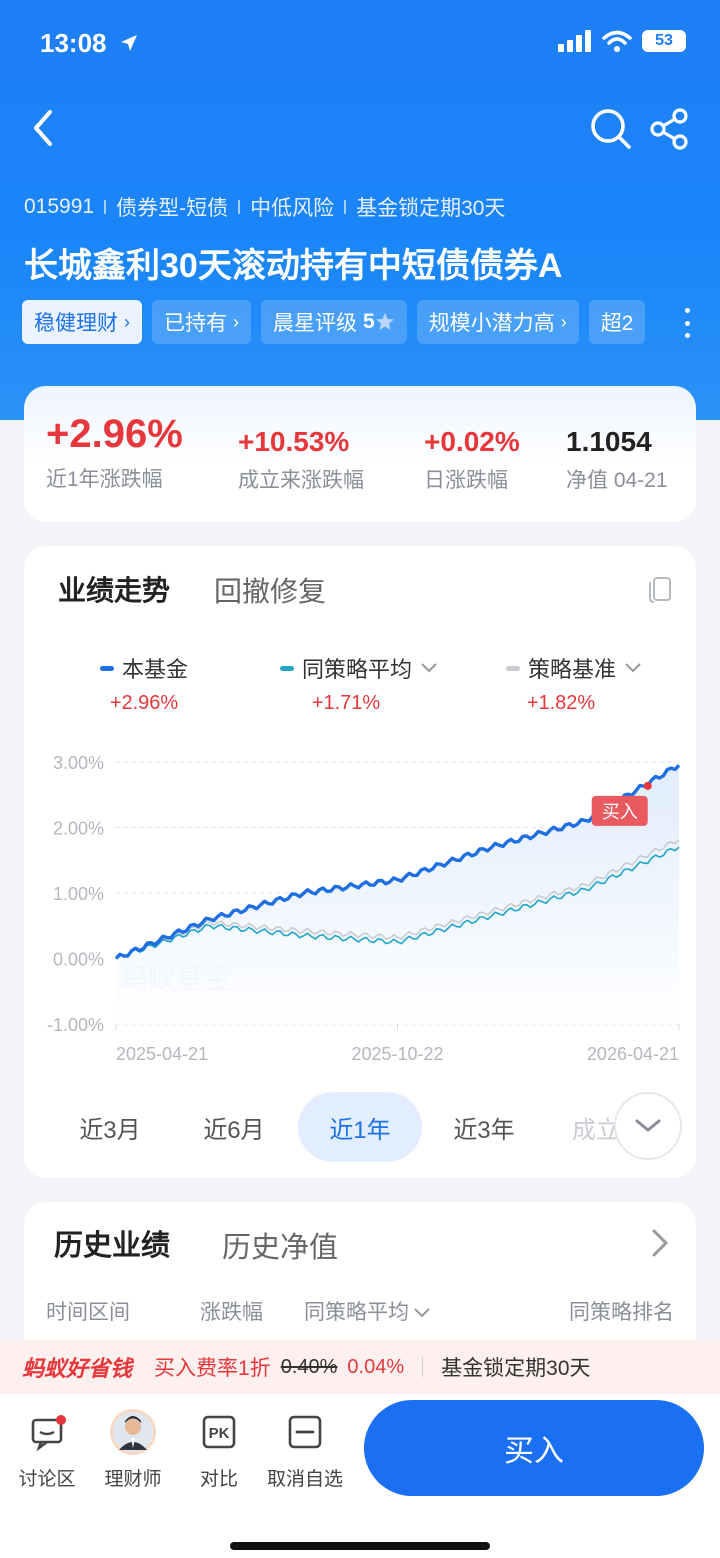  What do you see at coordinates (647, 785) in the screenshot?
I see `buy-point` at bounding box center [647, 785].